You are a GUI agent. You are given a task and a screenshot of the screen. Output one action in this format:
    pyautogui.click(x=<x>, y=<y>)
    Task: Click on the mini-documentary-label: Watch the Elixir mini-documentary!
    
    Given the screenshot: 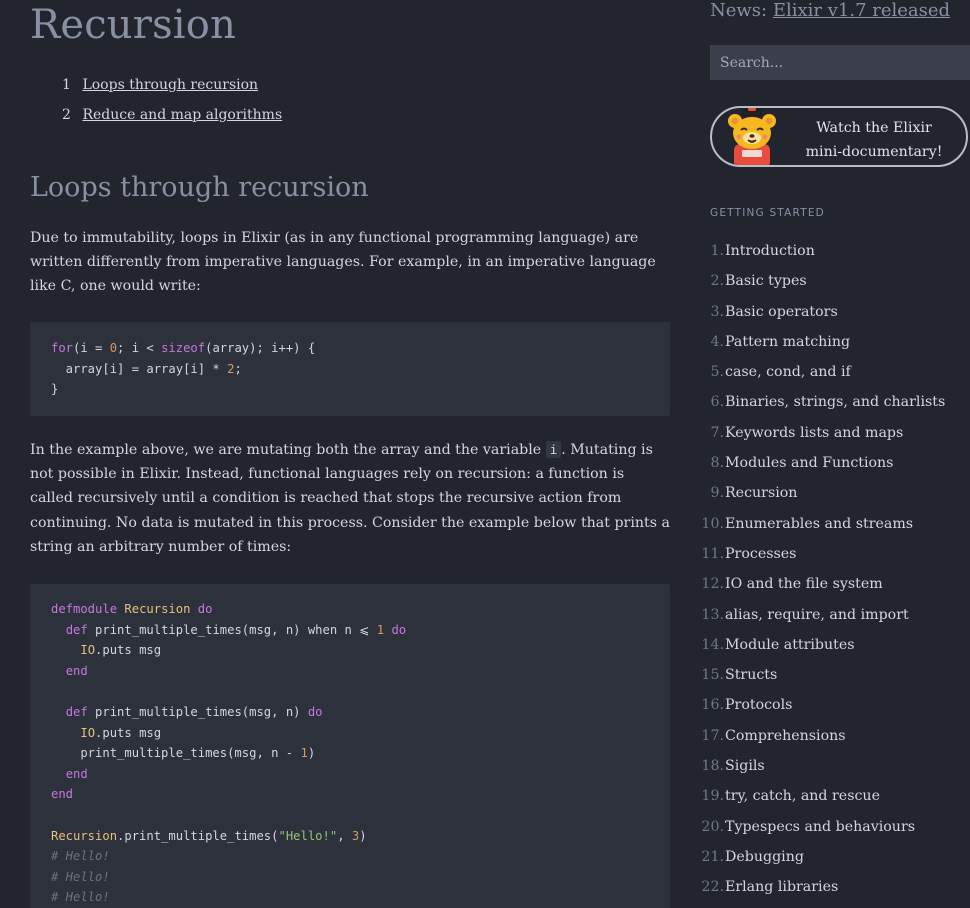 What is the action you would take?
    pyautogui.click(x=874, y=140)
    